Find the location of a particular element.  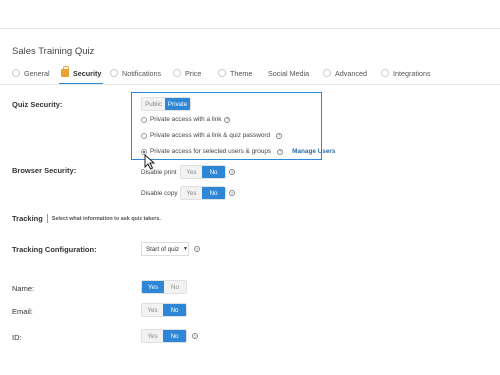

tab-notifications: Notifications is located at coordinates (135, 73).